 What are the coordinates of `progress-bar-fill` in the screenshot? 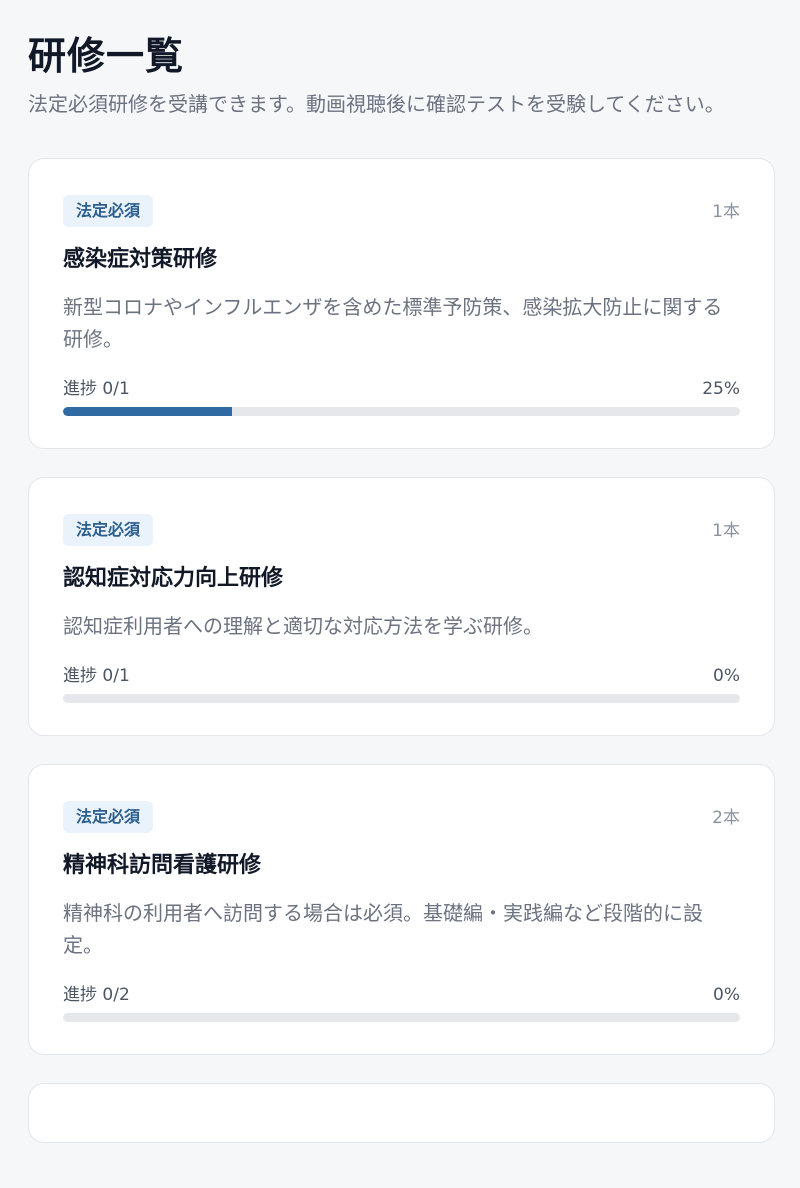 It's located at (148, 411).